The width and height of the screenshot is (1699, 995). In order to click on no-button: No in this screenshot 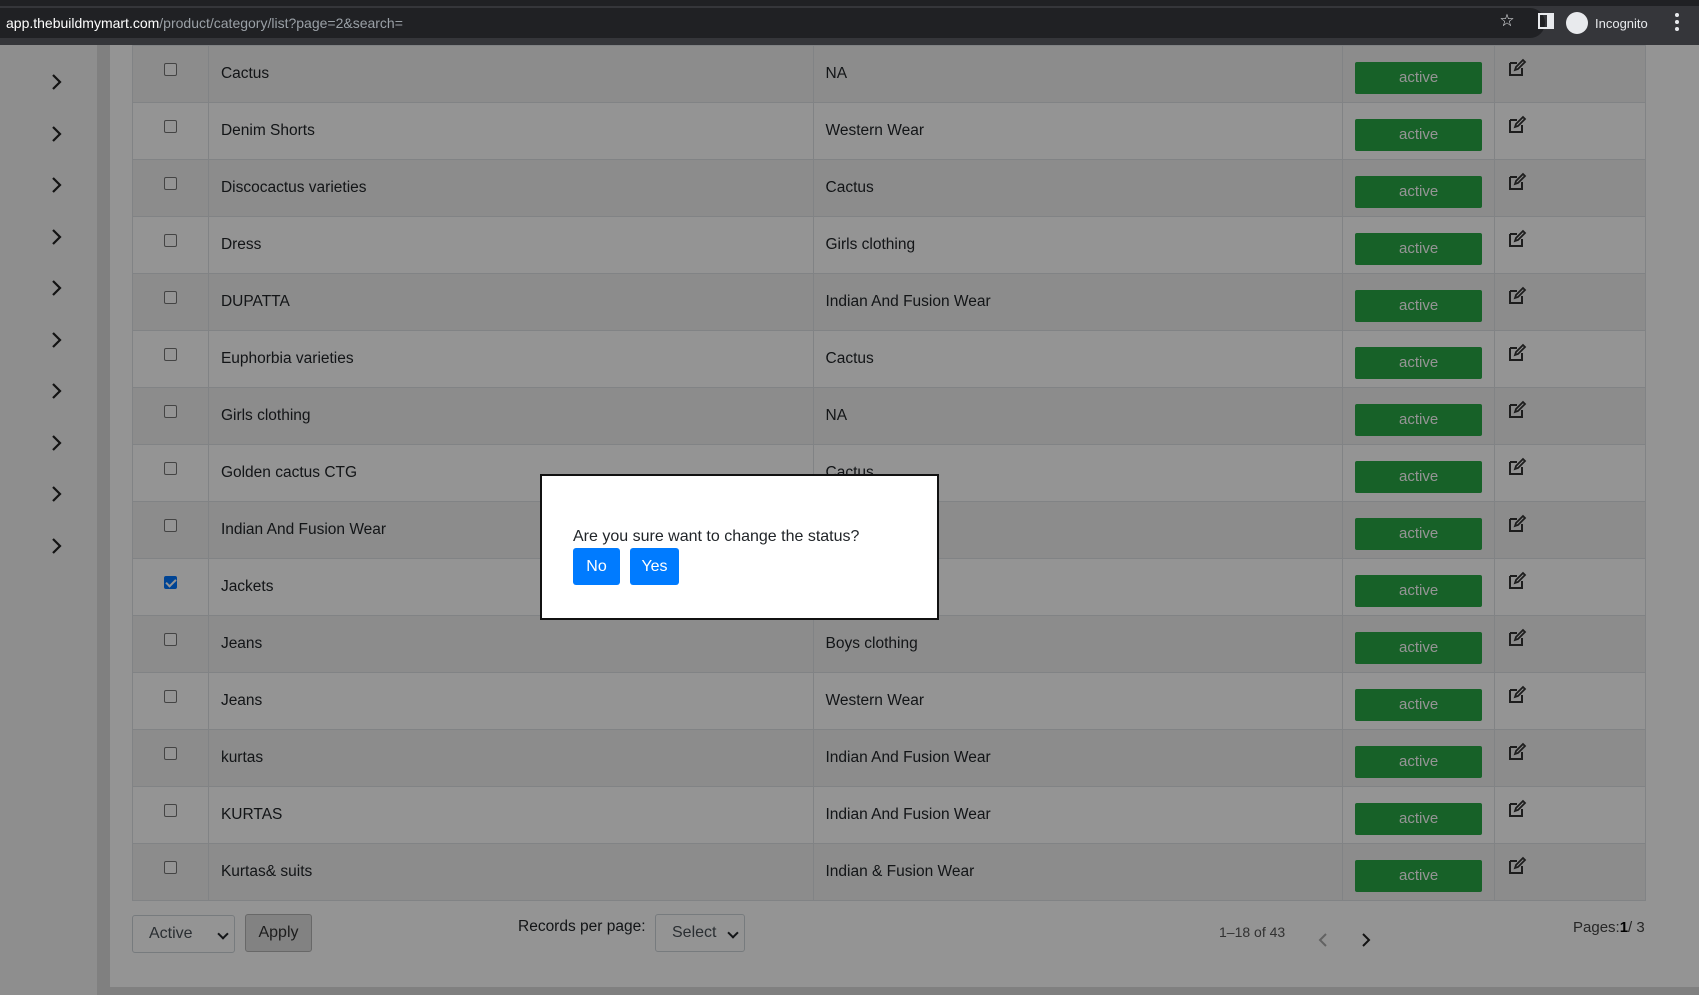, I will do `click(596, 566)`.